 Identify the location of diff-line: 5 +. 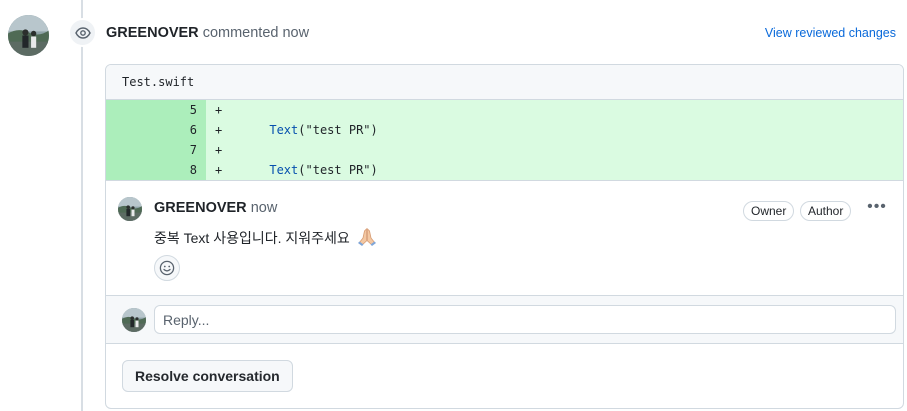
(504, 110).